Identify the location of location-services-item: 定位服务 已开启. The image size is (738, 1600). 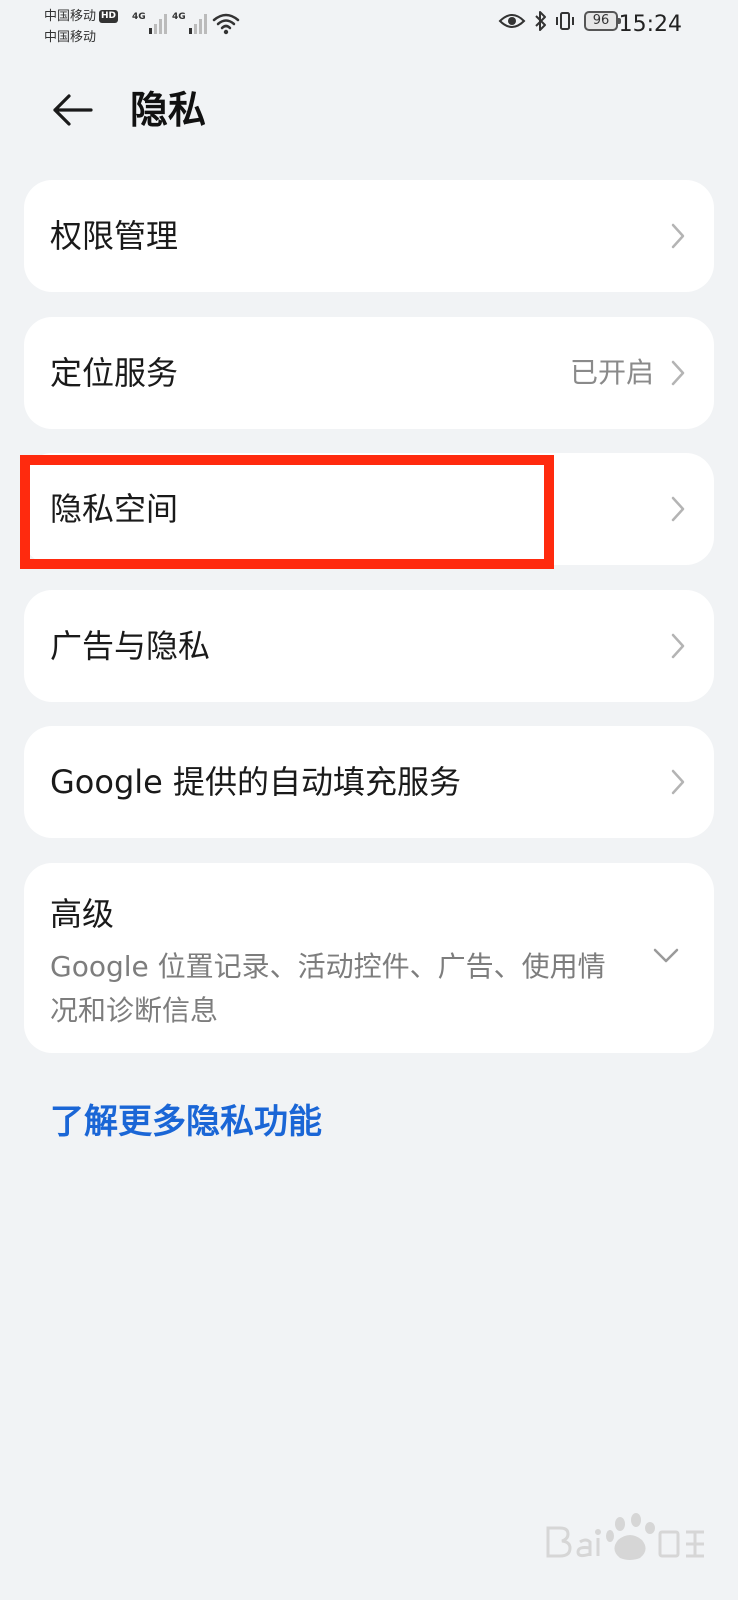
(369, 373).